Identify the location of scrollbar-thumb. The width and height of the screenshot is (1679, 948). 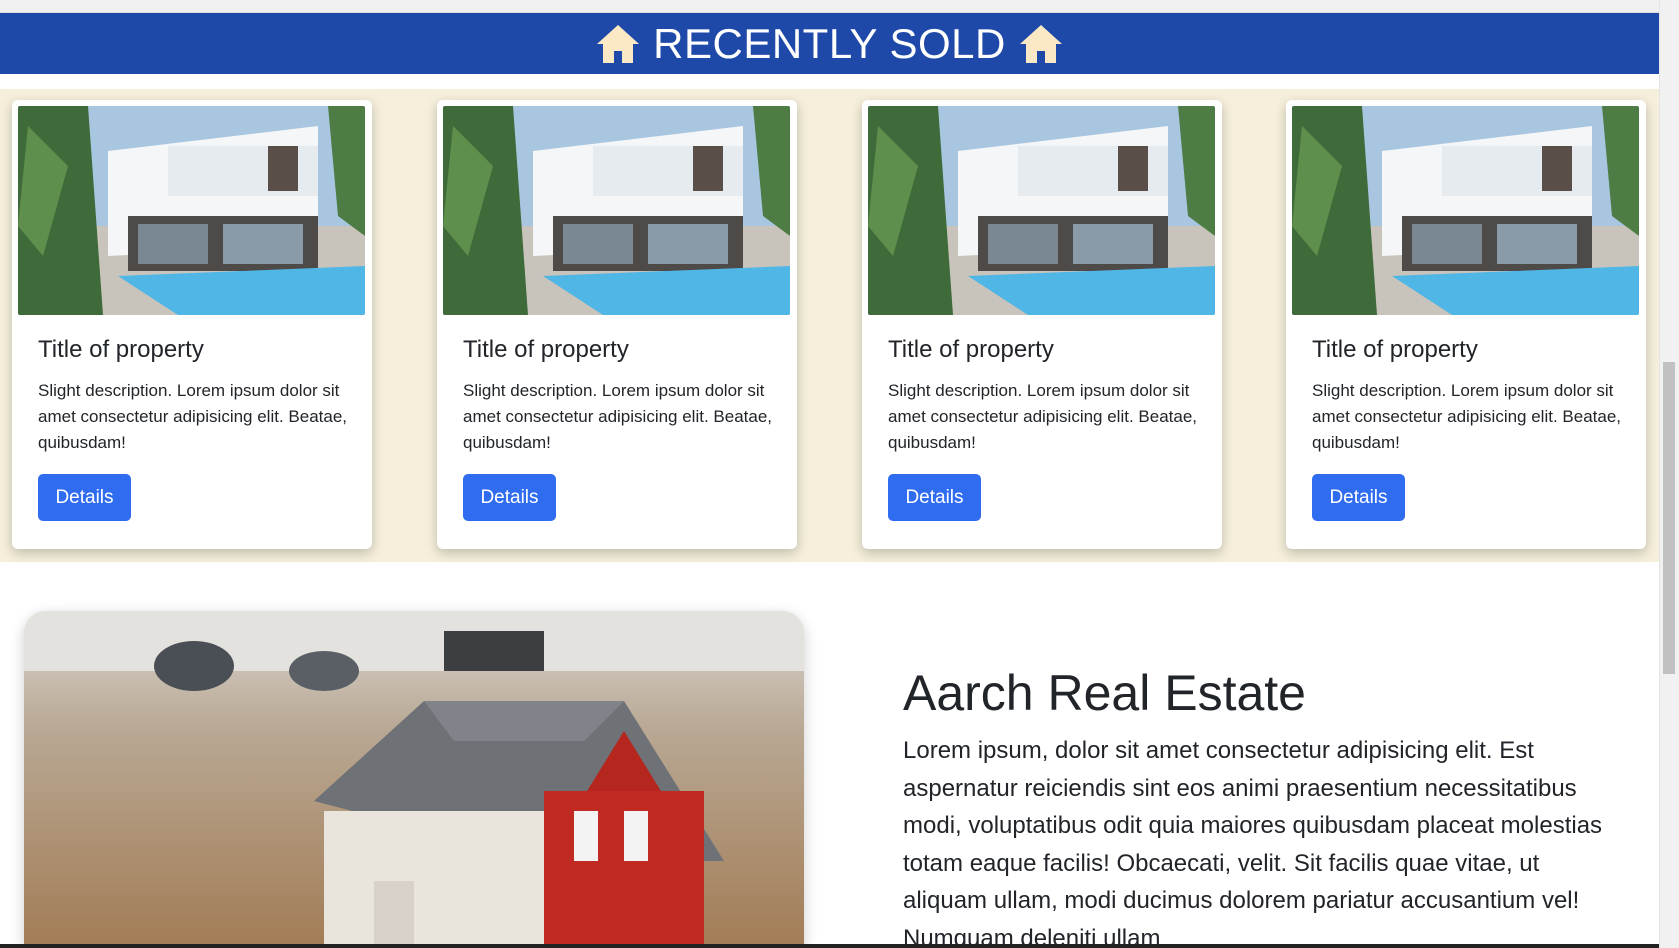
(1669, 518).